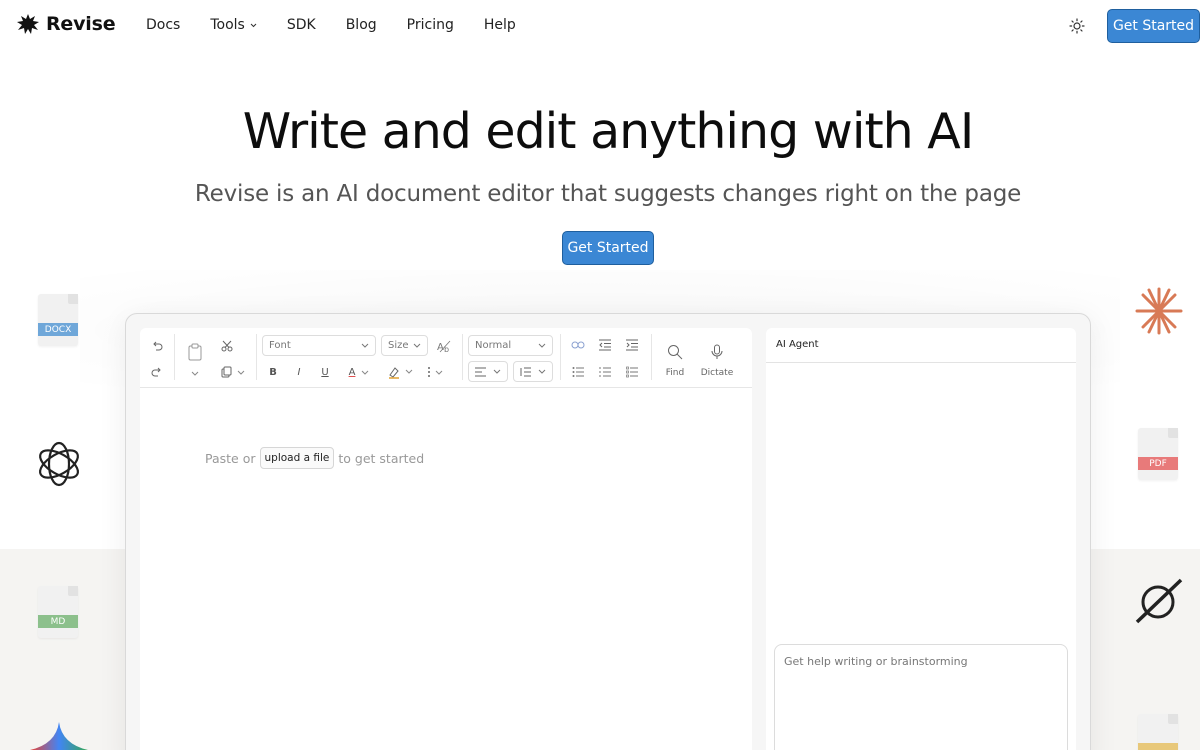 This screenshot has height=750, width=1200. Describe the element at coordinates (299, 372) in the screenshot. I see `italic-button: I` at that location.